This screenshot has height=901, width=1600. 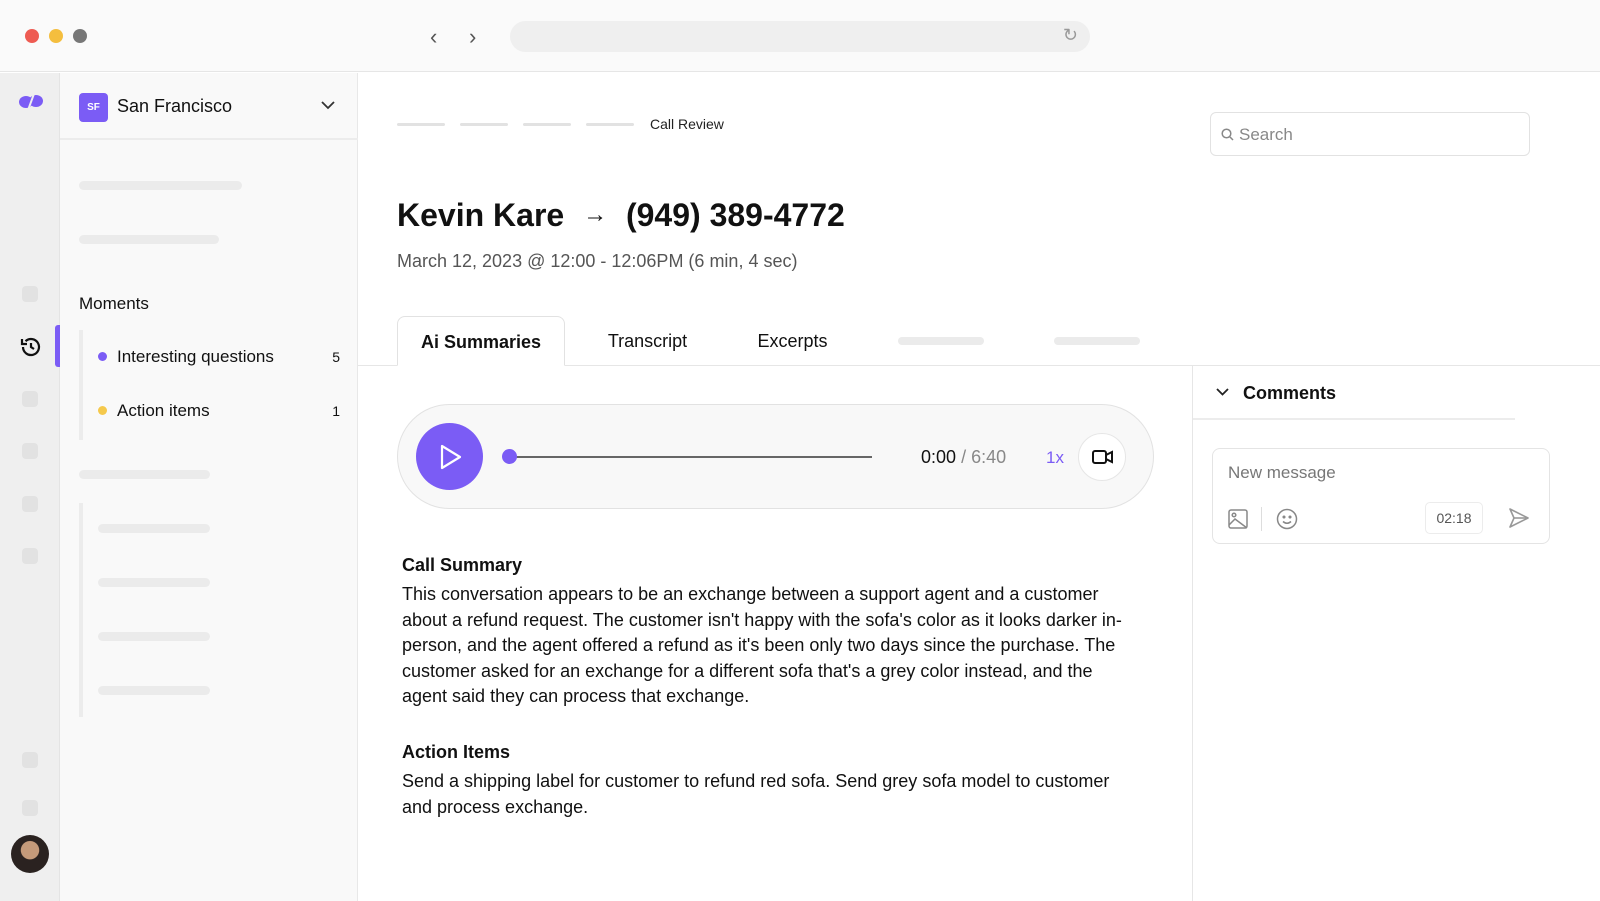 What do you see at coordinates (31, 347) in the screenshot?
I see `history-icon` at bounding box center [31, 347].